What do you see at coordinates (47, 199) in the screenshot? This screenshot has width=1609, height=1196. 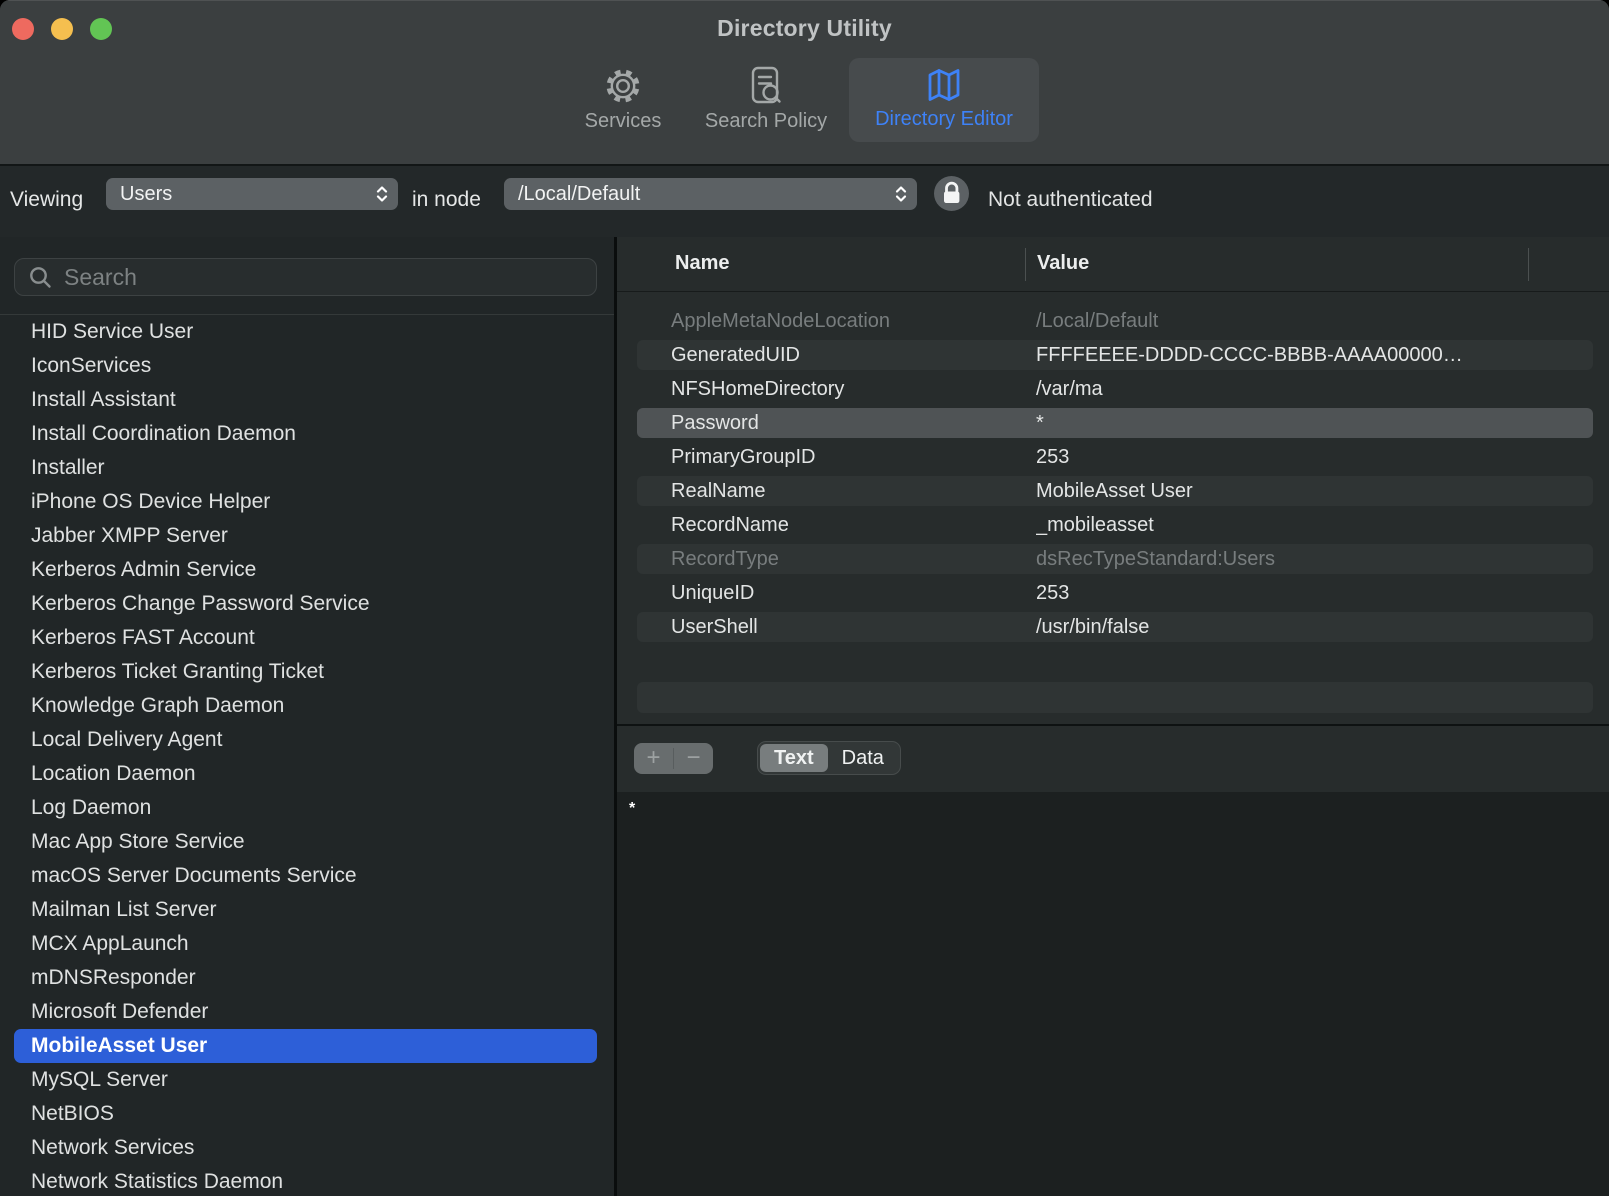 I see `viewing-label: Viewing` at bounding box center [47, 199].